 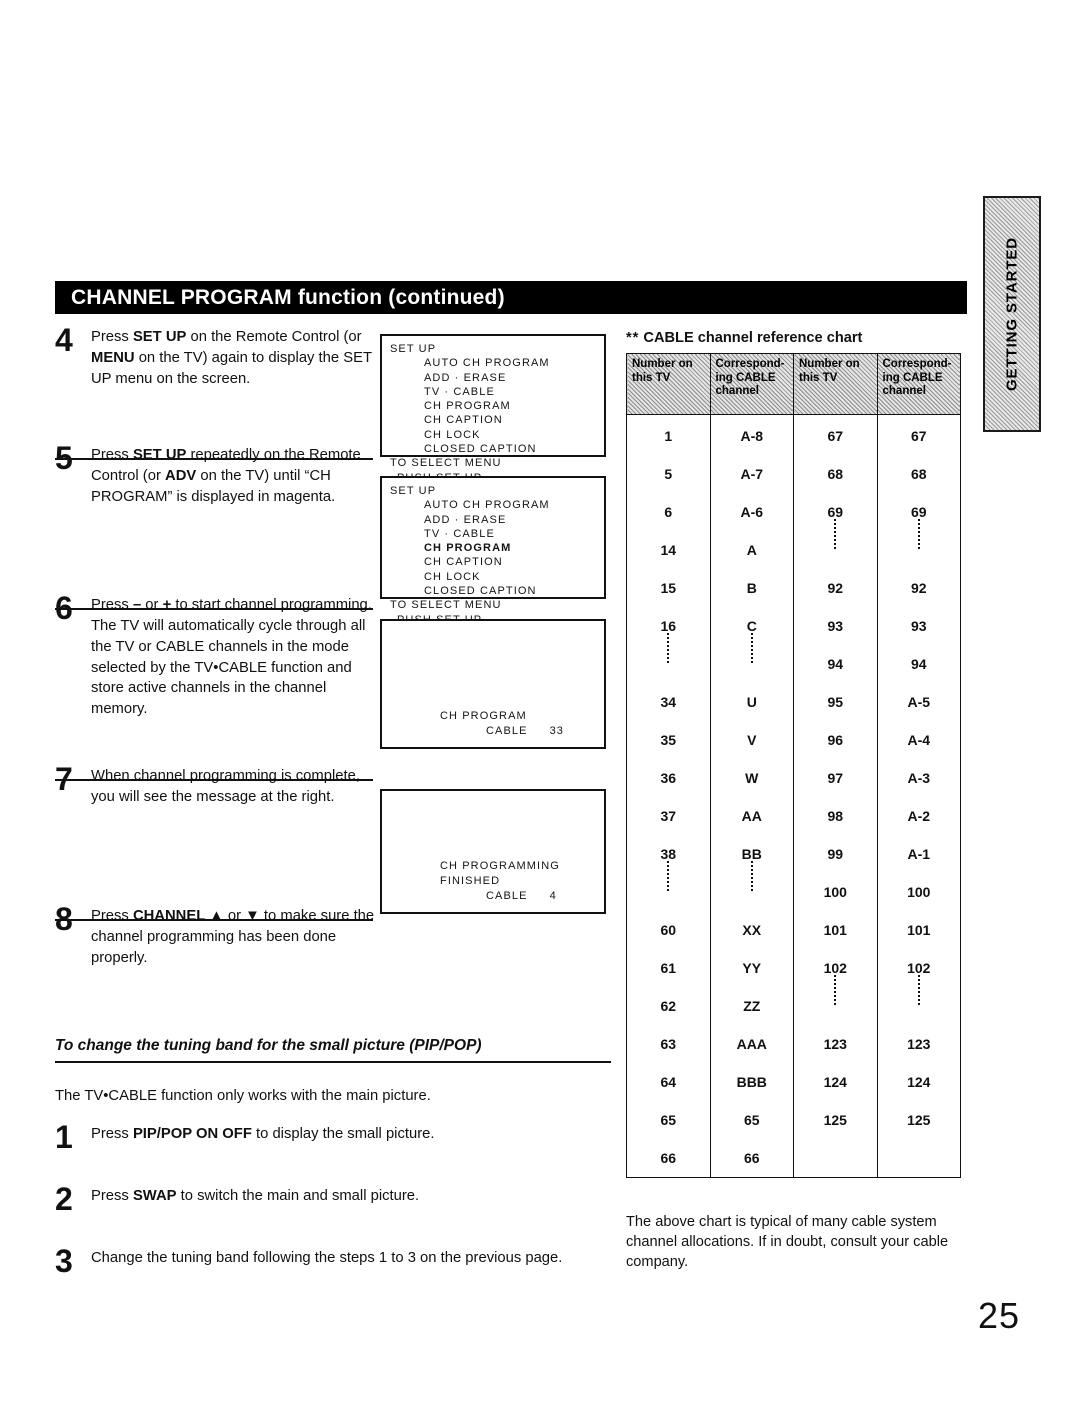 I want to click on cable-cell-cable-channel-right: 101, so click(x=918, y=930).